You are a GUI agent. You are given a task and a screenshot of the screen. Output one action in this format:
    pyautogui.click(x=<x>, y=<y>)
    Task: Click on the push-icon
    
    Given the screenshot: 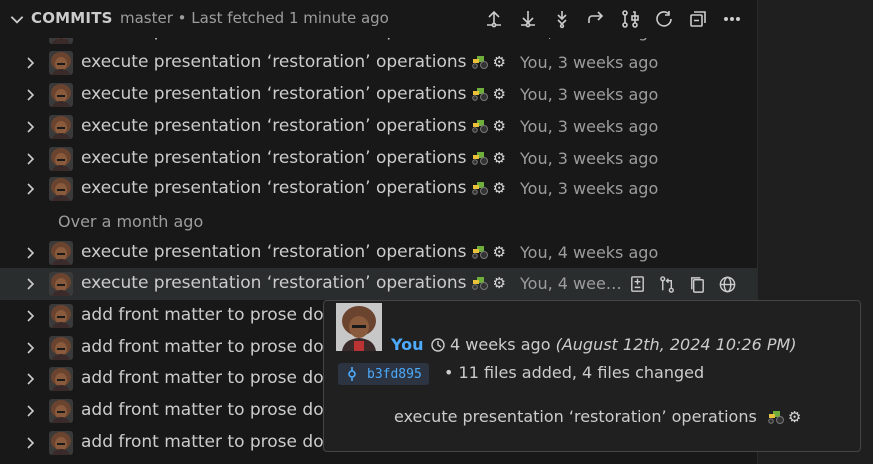 What is the action you would take?
    pyautogui.click(x=494, y=19)
    